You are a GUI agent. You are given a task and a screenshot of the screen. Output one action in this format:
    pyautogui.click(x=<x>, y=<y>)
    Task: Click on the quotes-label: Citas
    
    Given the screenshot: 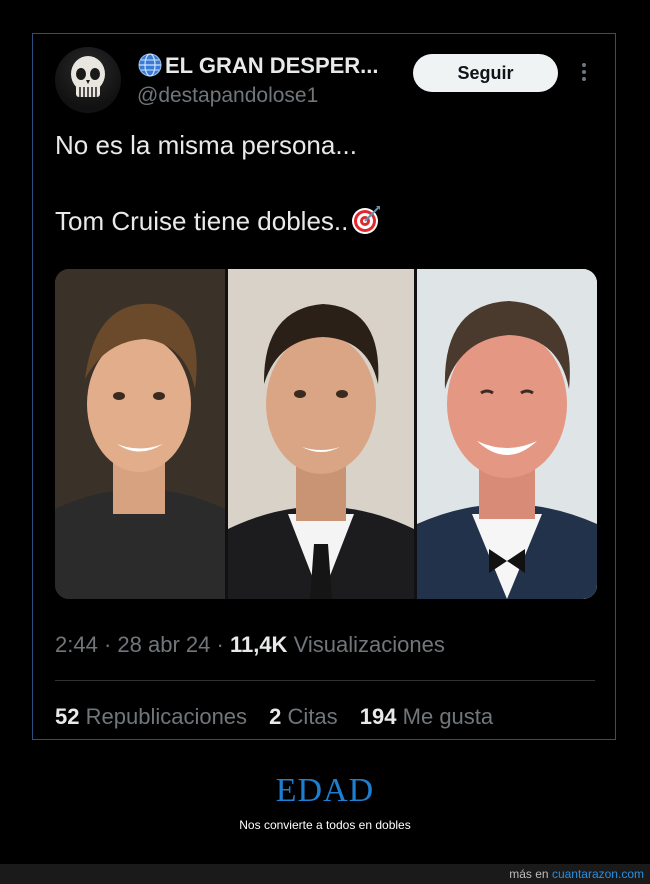 What is the action you would take?
    pyautogui.click(x=312, y=716)
    